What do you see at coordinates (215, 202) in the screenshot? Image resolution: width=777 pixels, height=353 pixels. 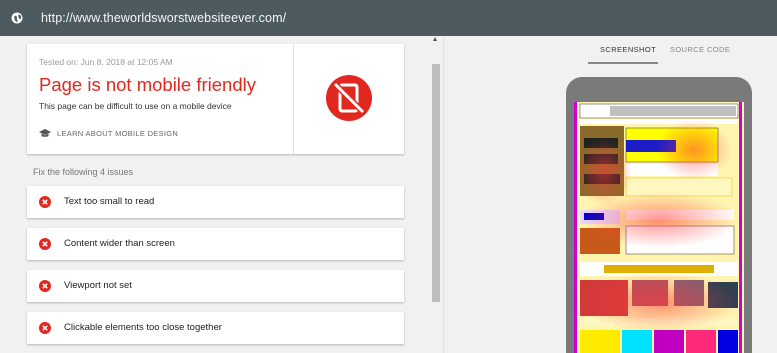 I see `issue-item: Text too small to read` at bounding box center [215, 202].